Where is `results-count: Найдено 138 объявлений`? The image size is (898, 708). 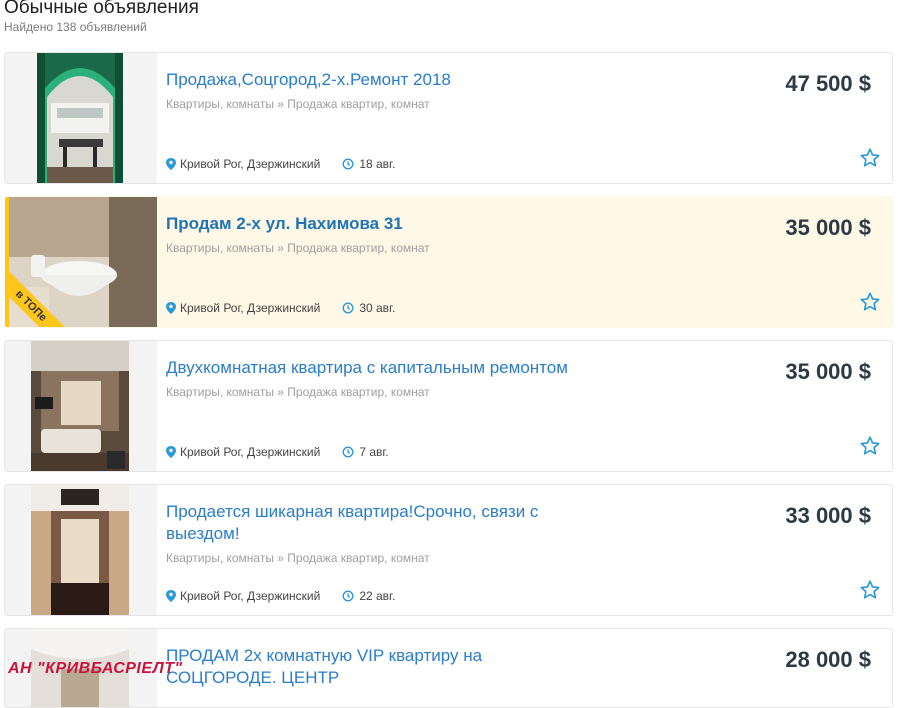
results-count: Найдено 138 объявлений is located at coordinates (75, 27).